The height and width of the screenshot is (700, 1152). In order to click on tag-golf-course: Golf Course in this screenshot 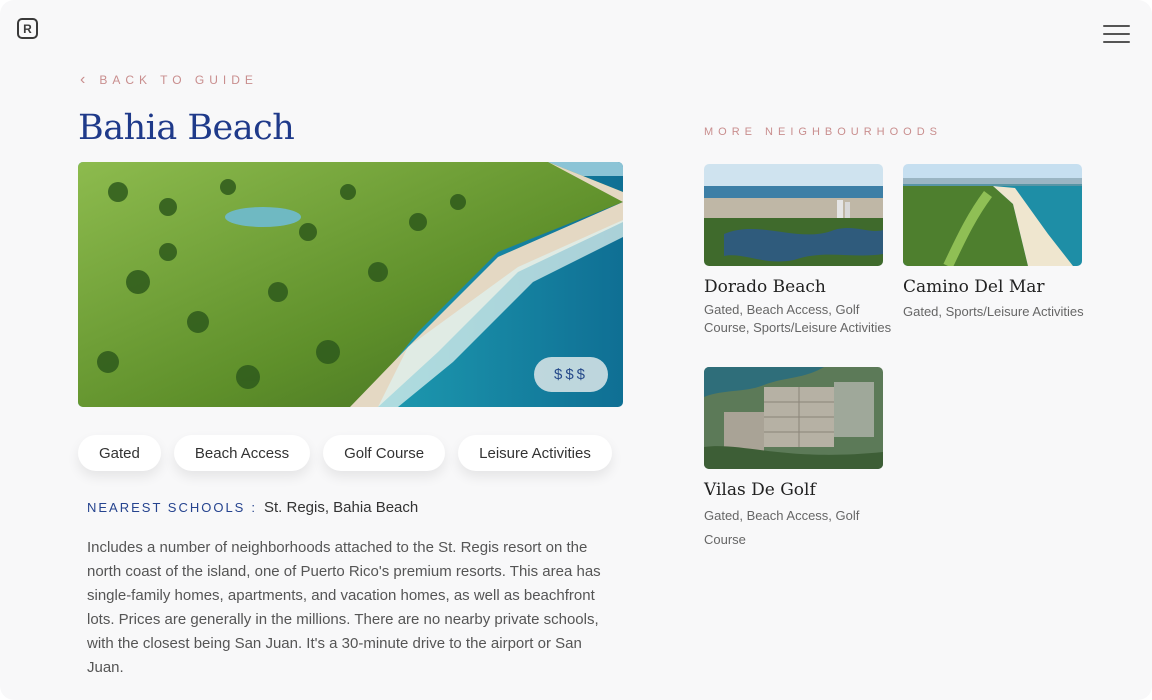, I will do `click(384, 453)`.